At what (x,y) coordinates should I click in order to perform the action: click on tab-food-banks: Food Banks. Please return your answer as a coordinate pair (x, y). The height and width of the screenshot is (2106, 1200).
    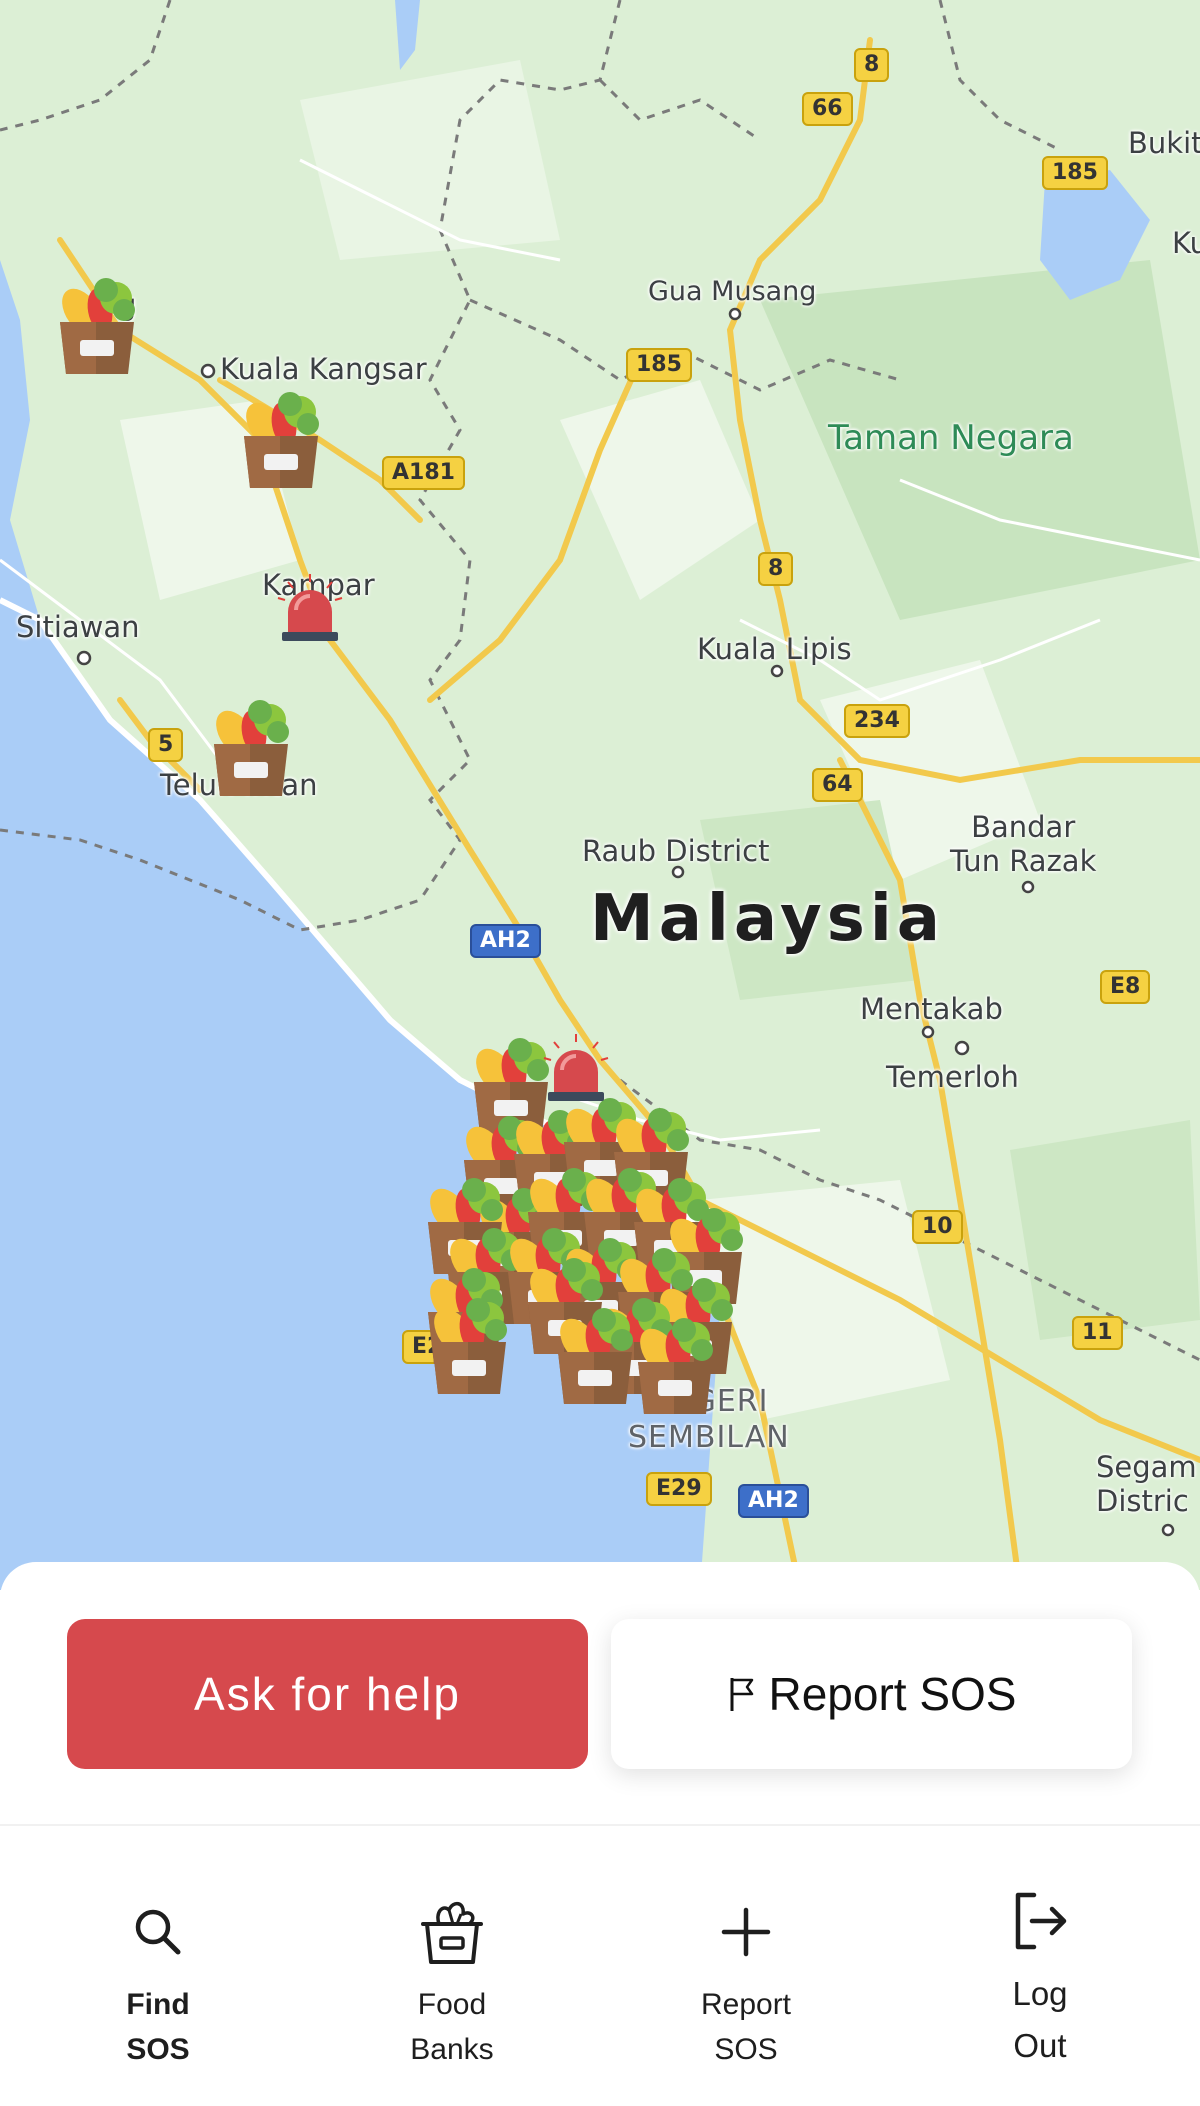
    Looking at the image, I should click on (452, 1957).